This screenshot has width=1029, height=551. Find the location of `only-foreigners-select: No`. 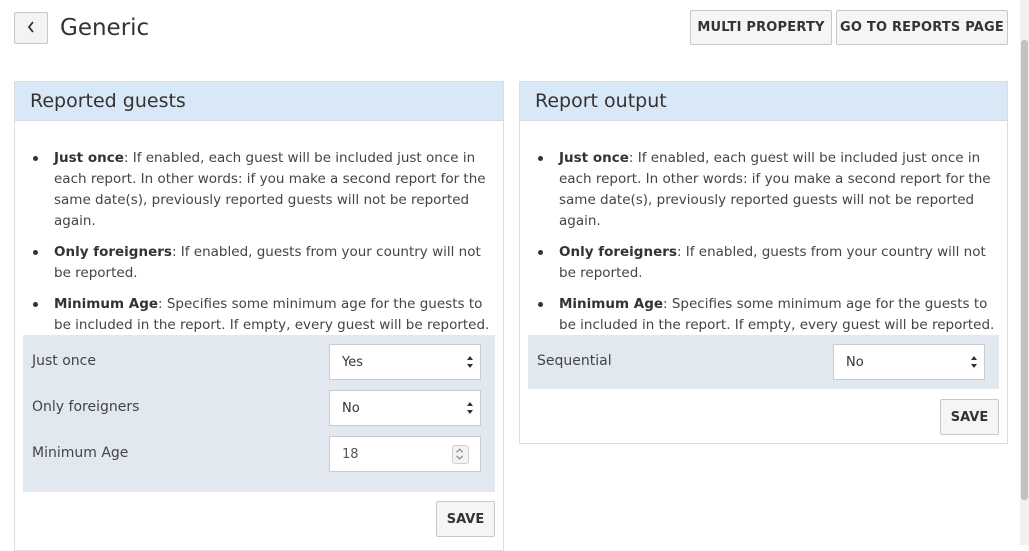

only-foreigners-select: No is located at coordinates (405, 408).